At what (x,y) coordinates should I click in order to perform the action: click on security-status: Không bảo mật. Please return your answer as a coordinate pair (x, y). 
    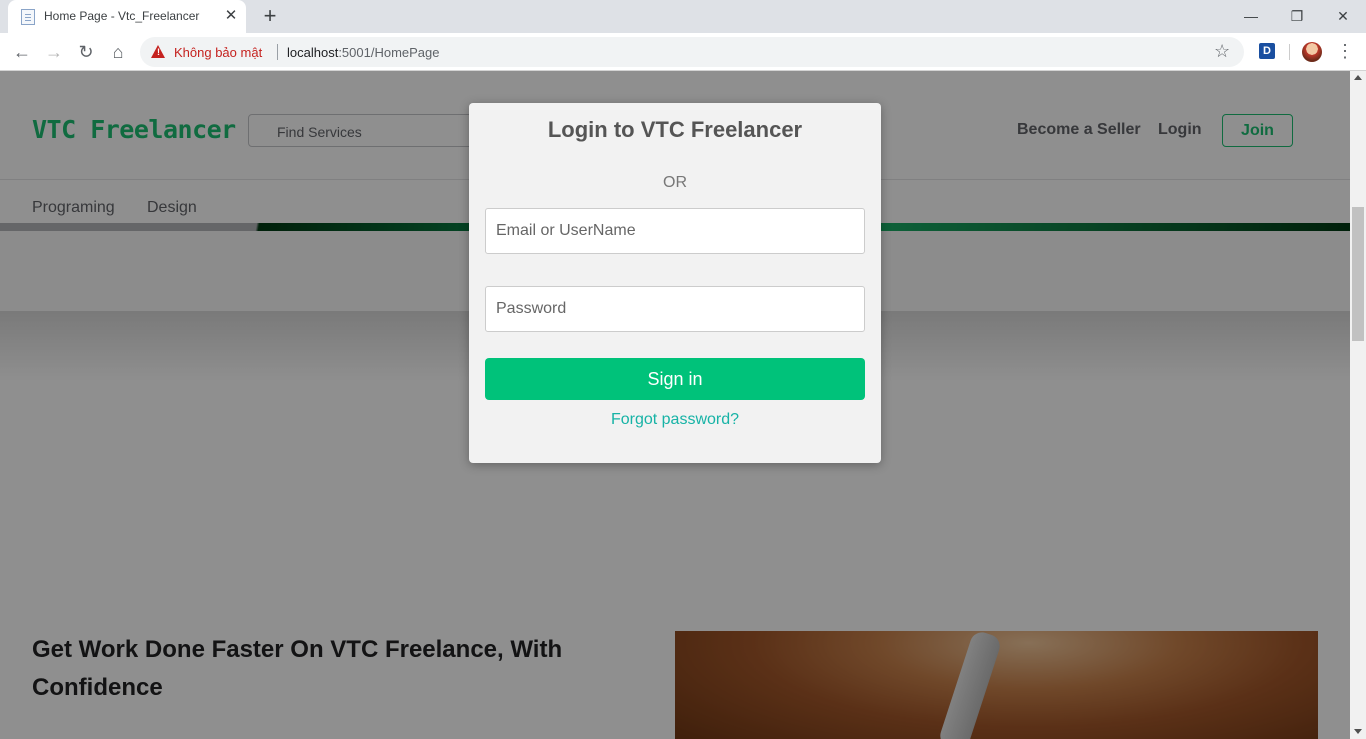
    Looking at the image, I should click on (218, 52).